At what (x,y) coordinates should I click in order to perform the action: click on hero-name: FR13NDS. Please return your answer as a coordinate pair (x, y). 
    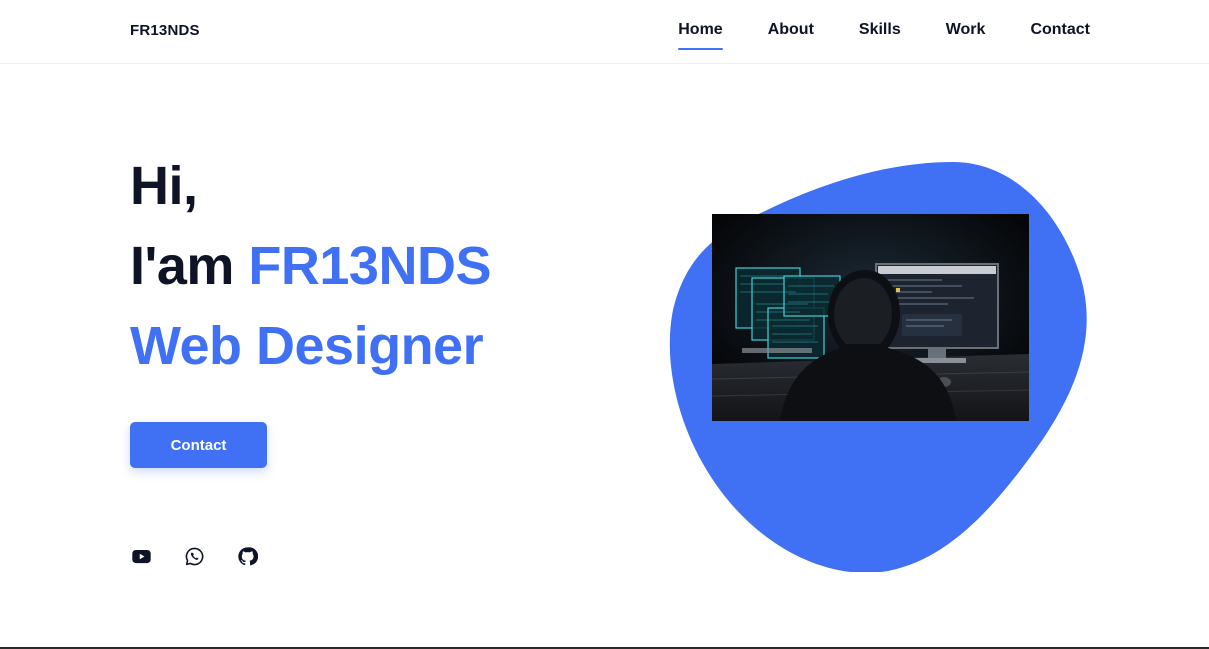
    Looking at the image, I should click on (369, 266).